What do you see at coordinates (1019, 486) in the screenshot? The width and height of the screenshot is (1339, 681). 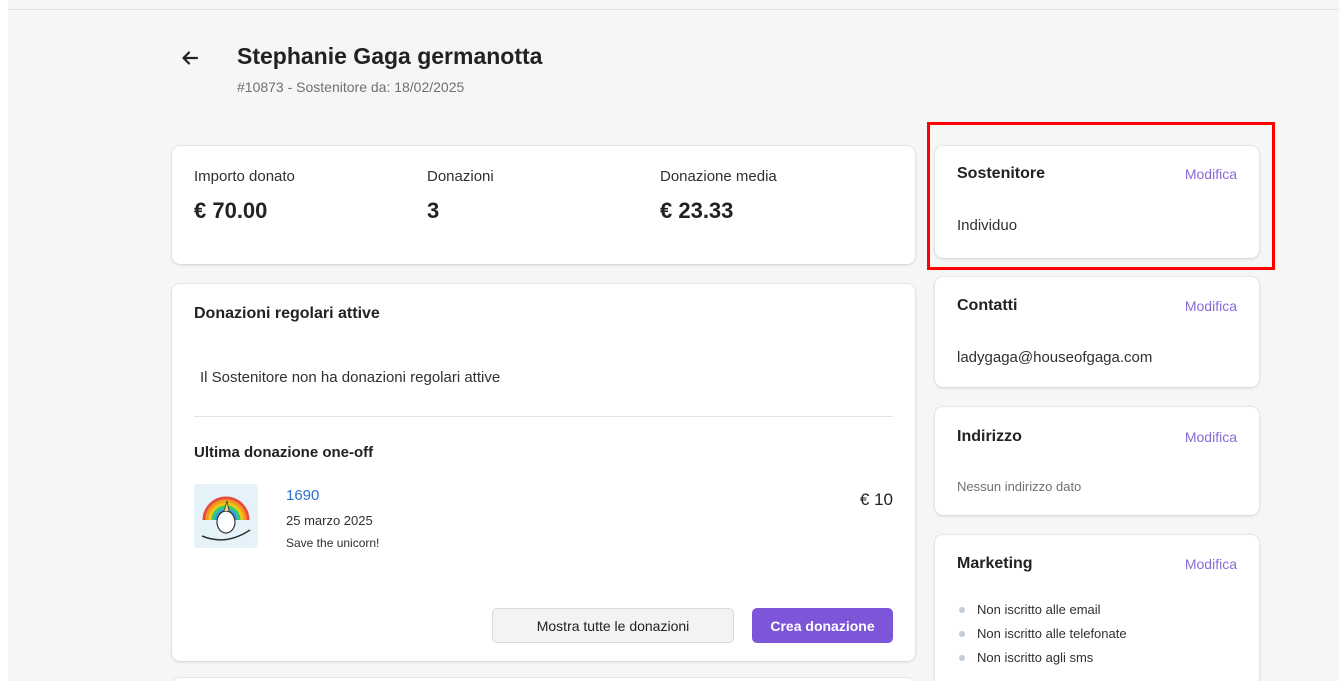 I see `address-value: Nessun indirizzo dato` at bounding box center [1019, 486].